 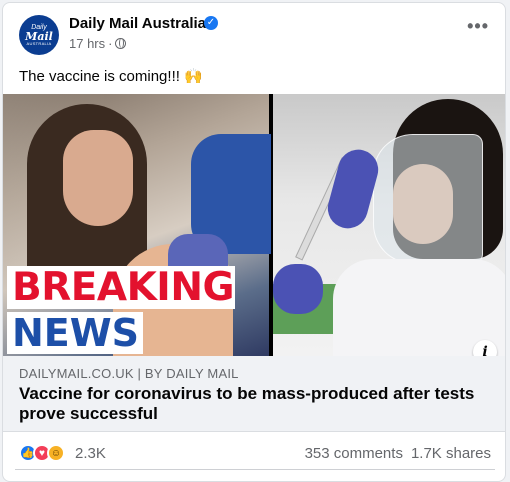 What do you see at coordinates (121, 43) in the screenshot?
I see `globe-icon` at bounding box center [121, 43].